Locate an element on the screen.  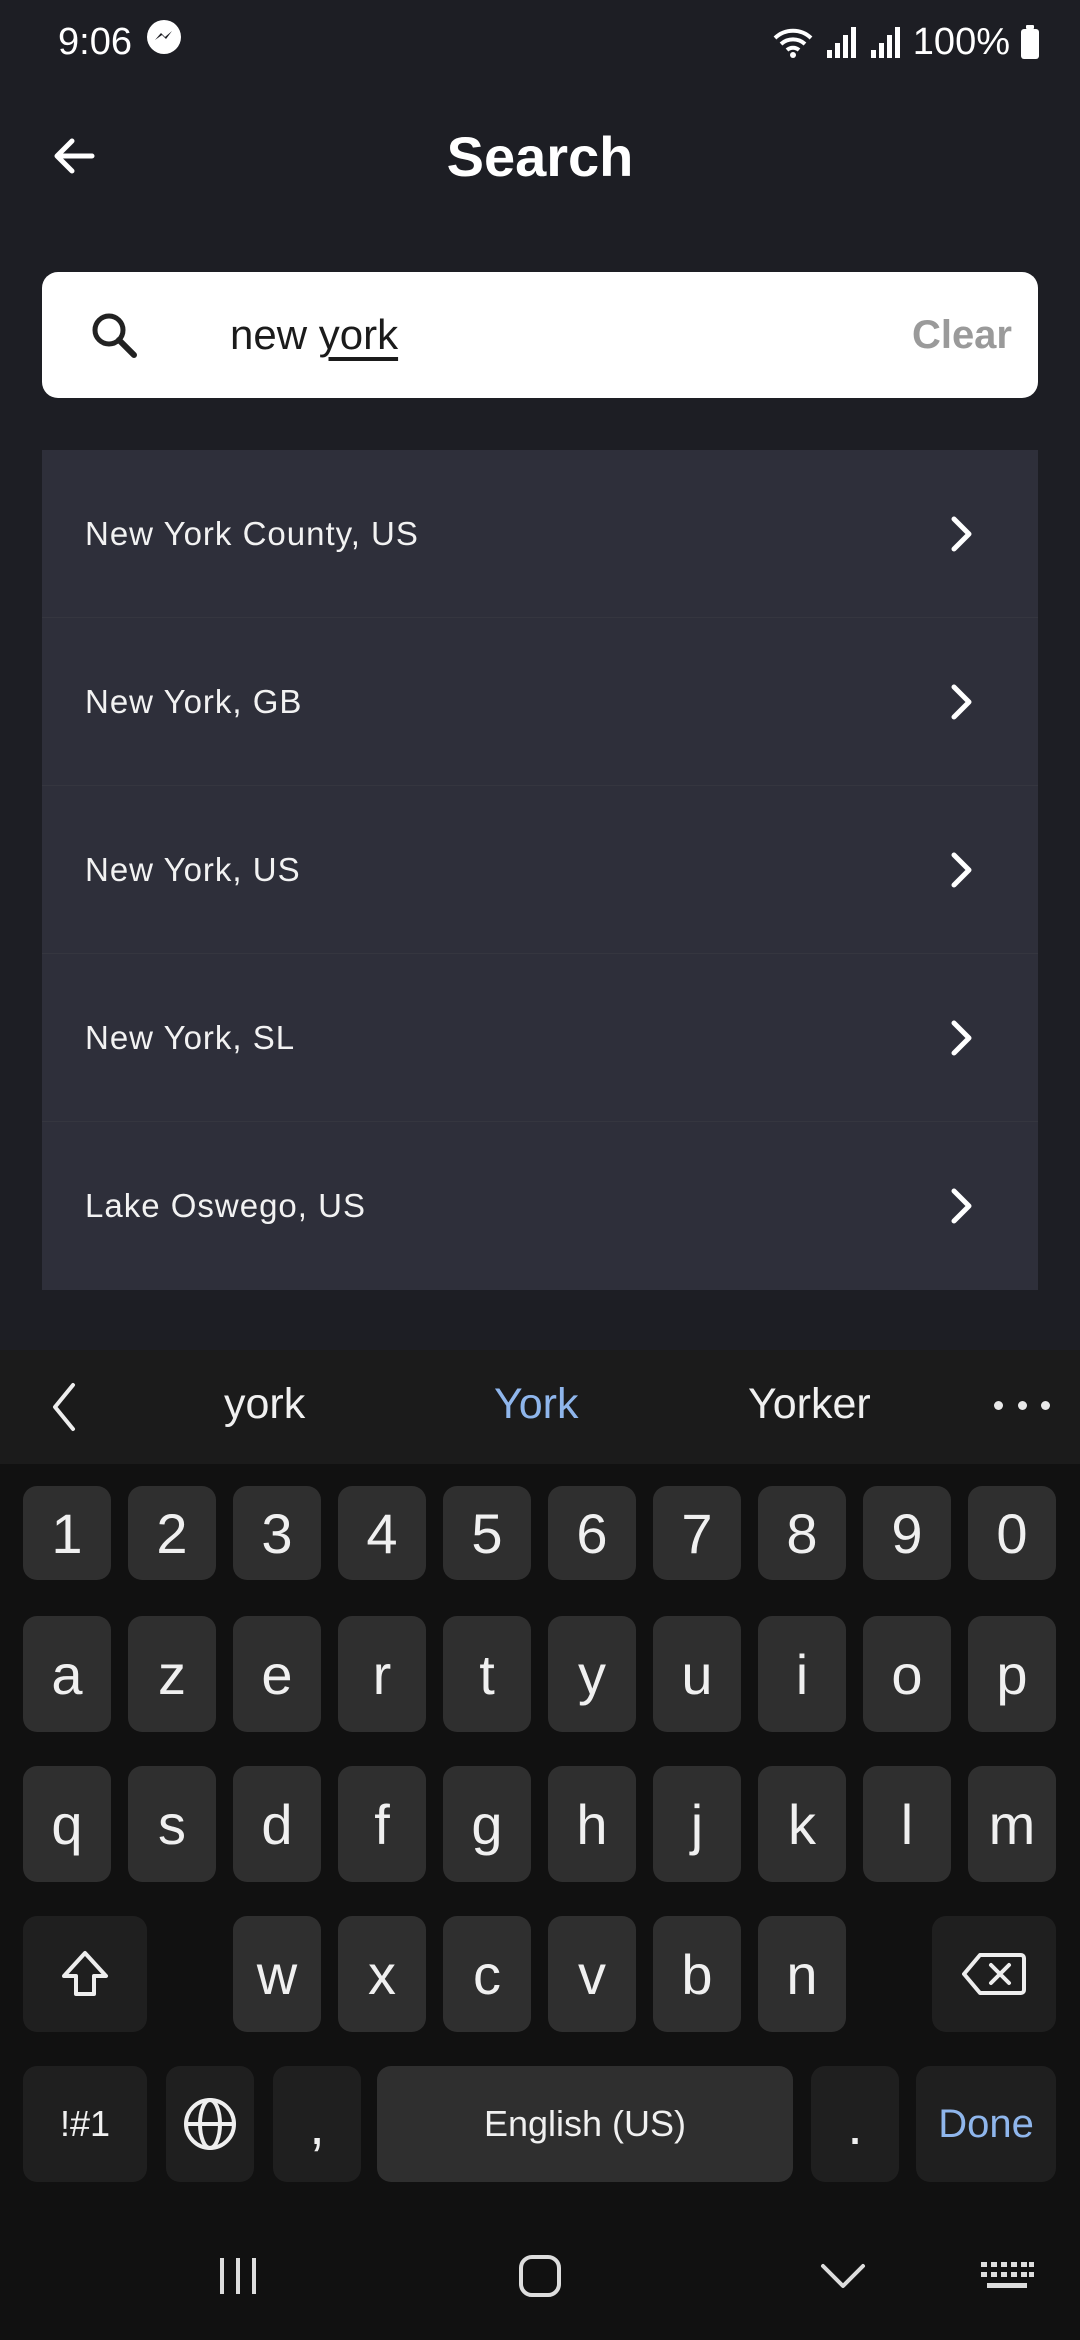
status-left: 9:06 is located at coordinates (120, 42).